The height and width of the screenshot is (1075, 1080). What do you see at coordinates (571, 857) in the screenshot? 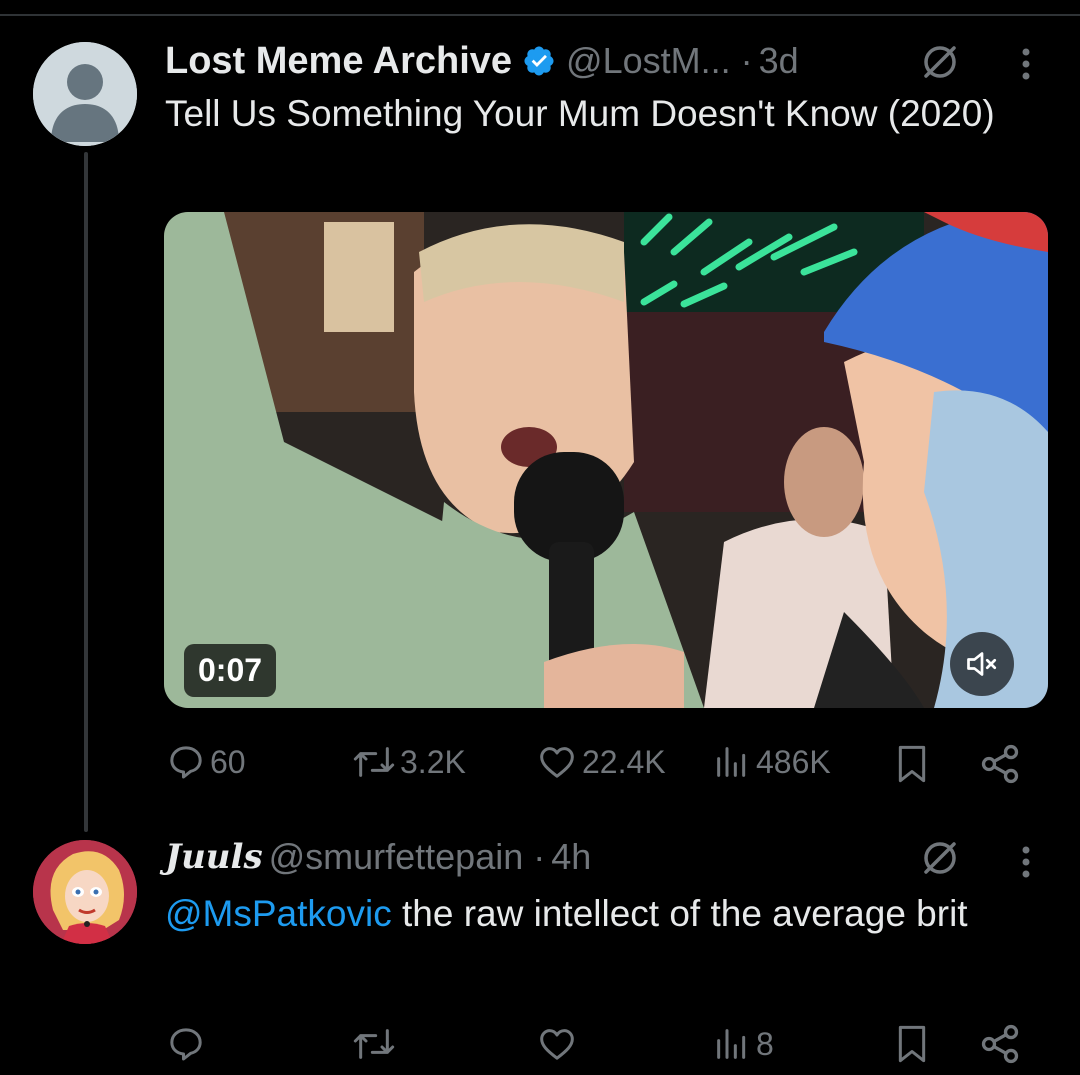
I see `reply-time: 4h` at bounding box center [571, 857].